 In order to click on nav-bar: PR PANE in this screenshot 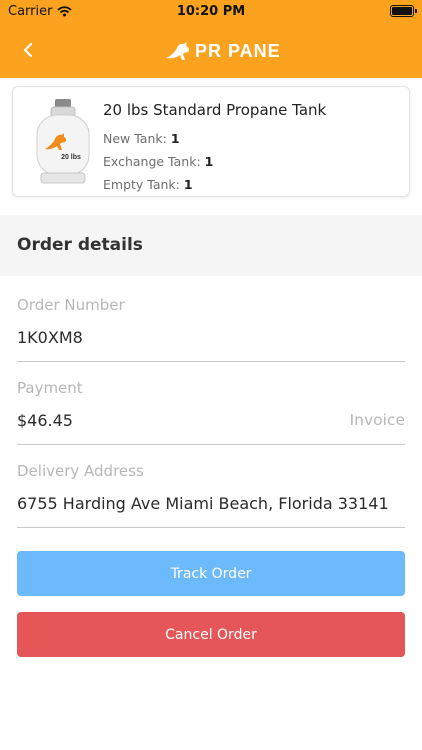, I will do `click(211, 50)`.